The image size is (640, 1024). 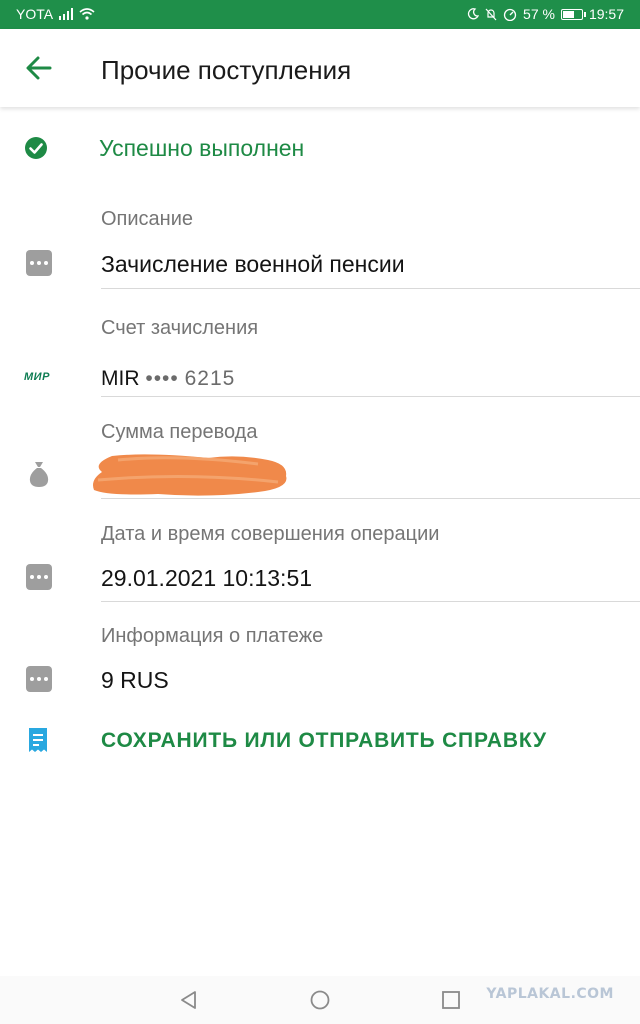 What do you see at coordinates (120, 378) in the screenshot?
I see `card-system: MIR` at bounding box center [120, 378].